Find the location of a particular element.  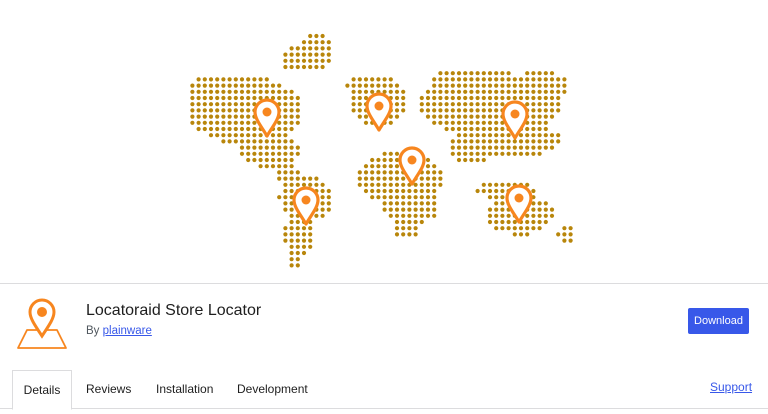

tab-reviews: Reviews is located at coordinates (108, 389).